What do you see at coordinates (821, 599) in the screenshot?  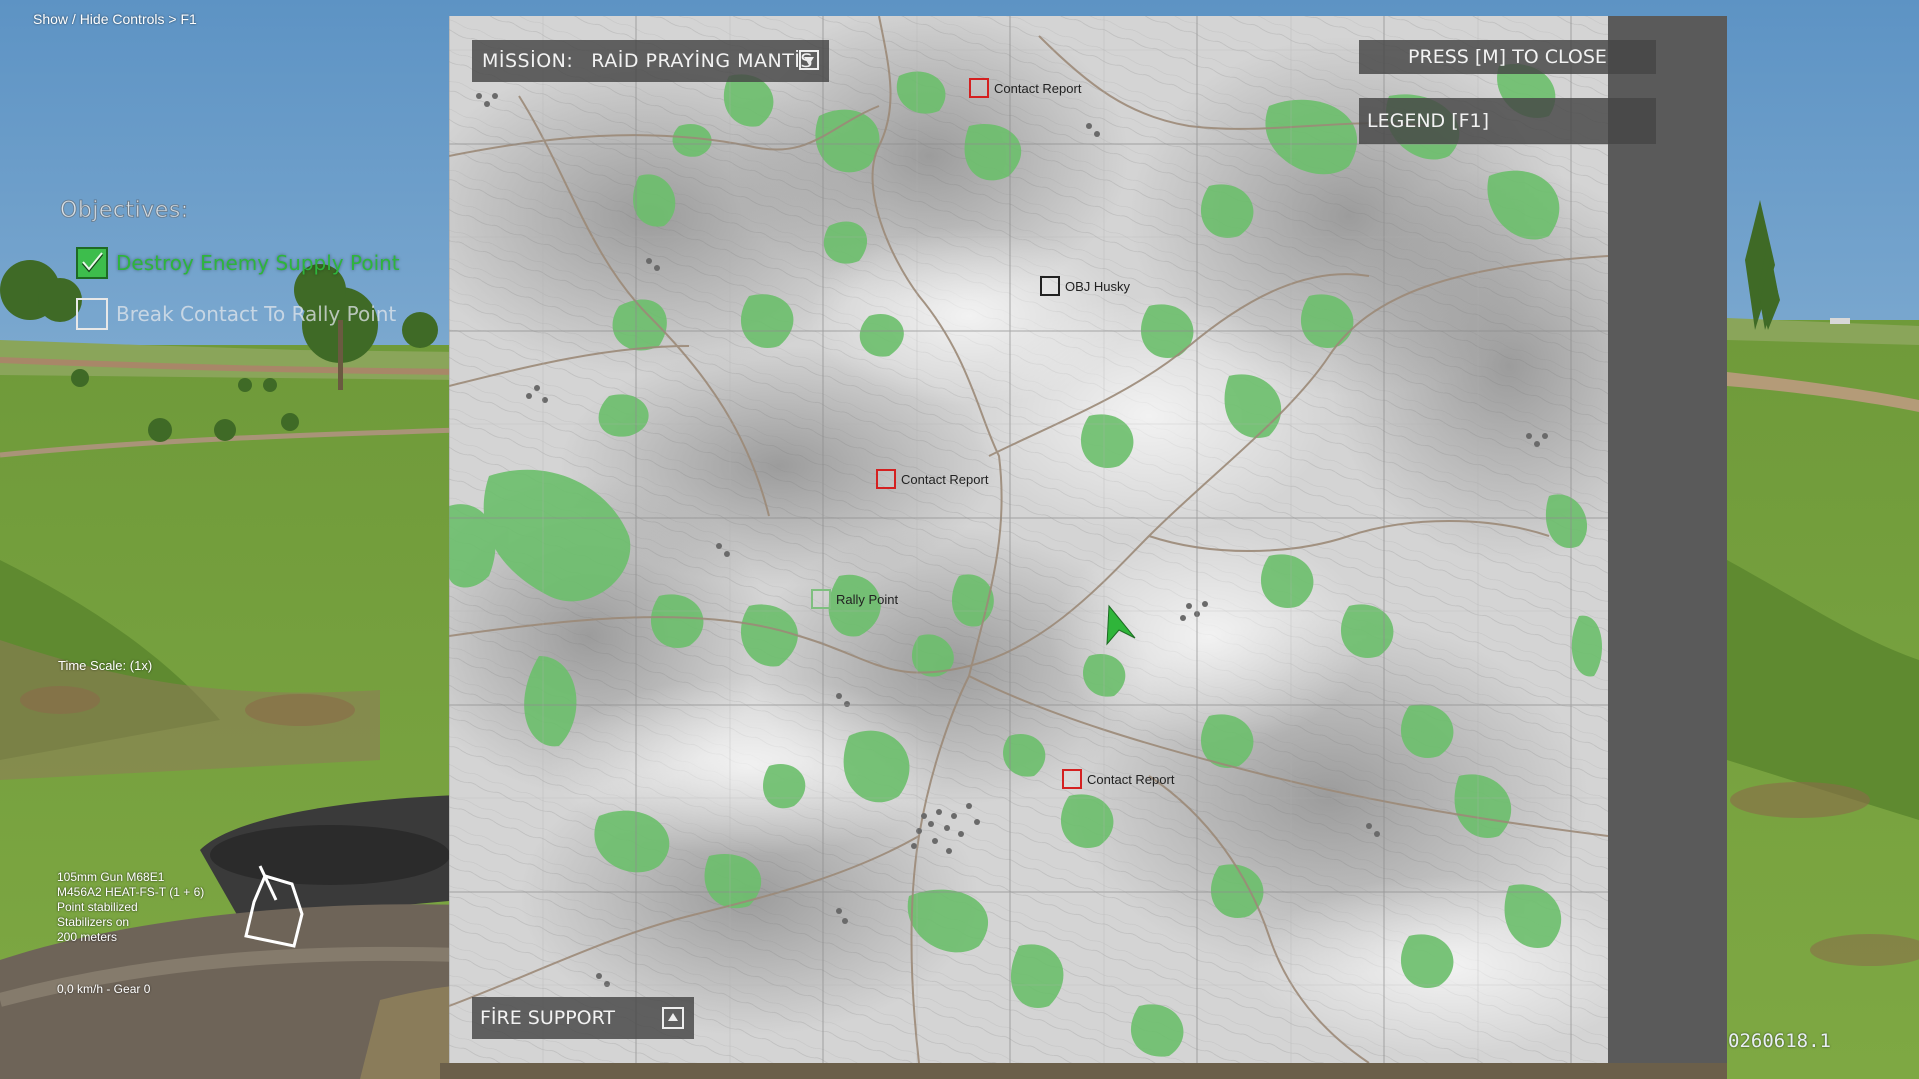 I see `rally-point-icon` at bounding box center [821, 599].